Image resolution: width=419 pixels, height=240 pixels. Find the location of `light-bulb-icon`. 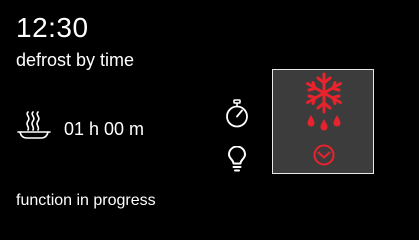

light-bulb-icon is located at coordinates (237, 159).